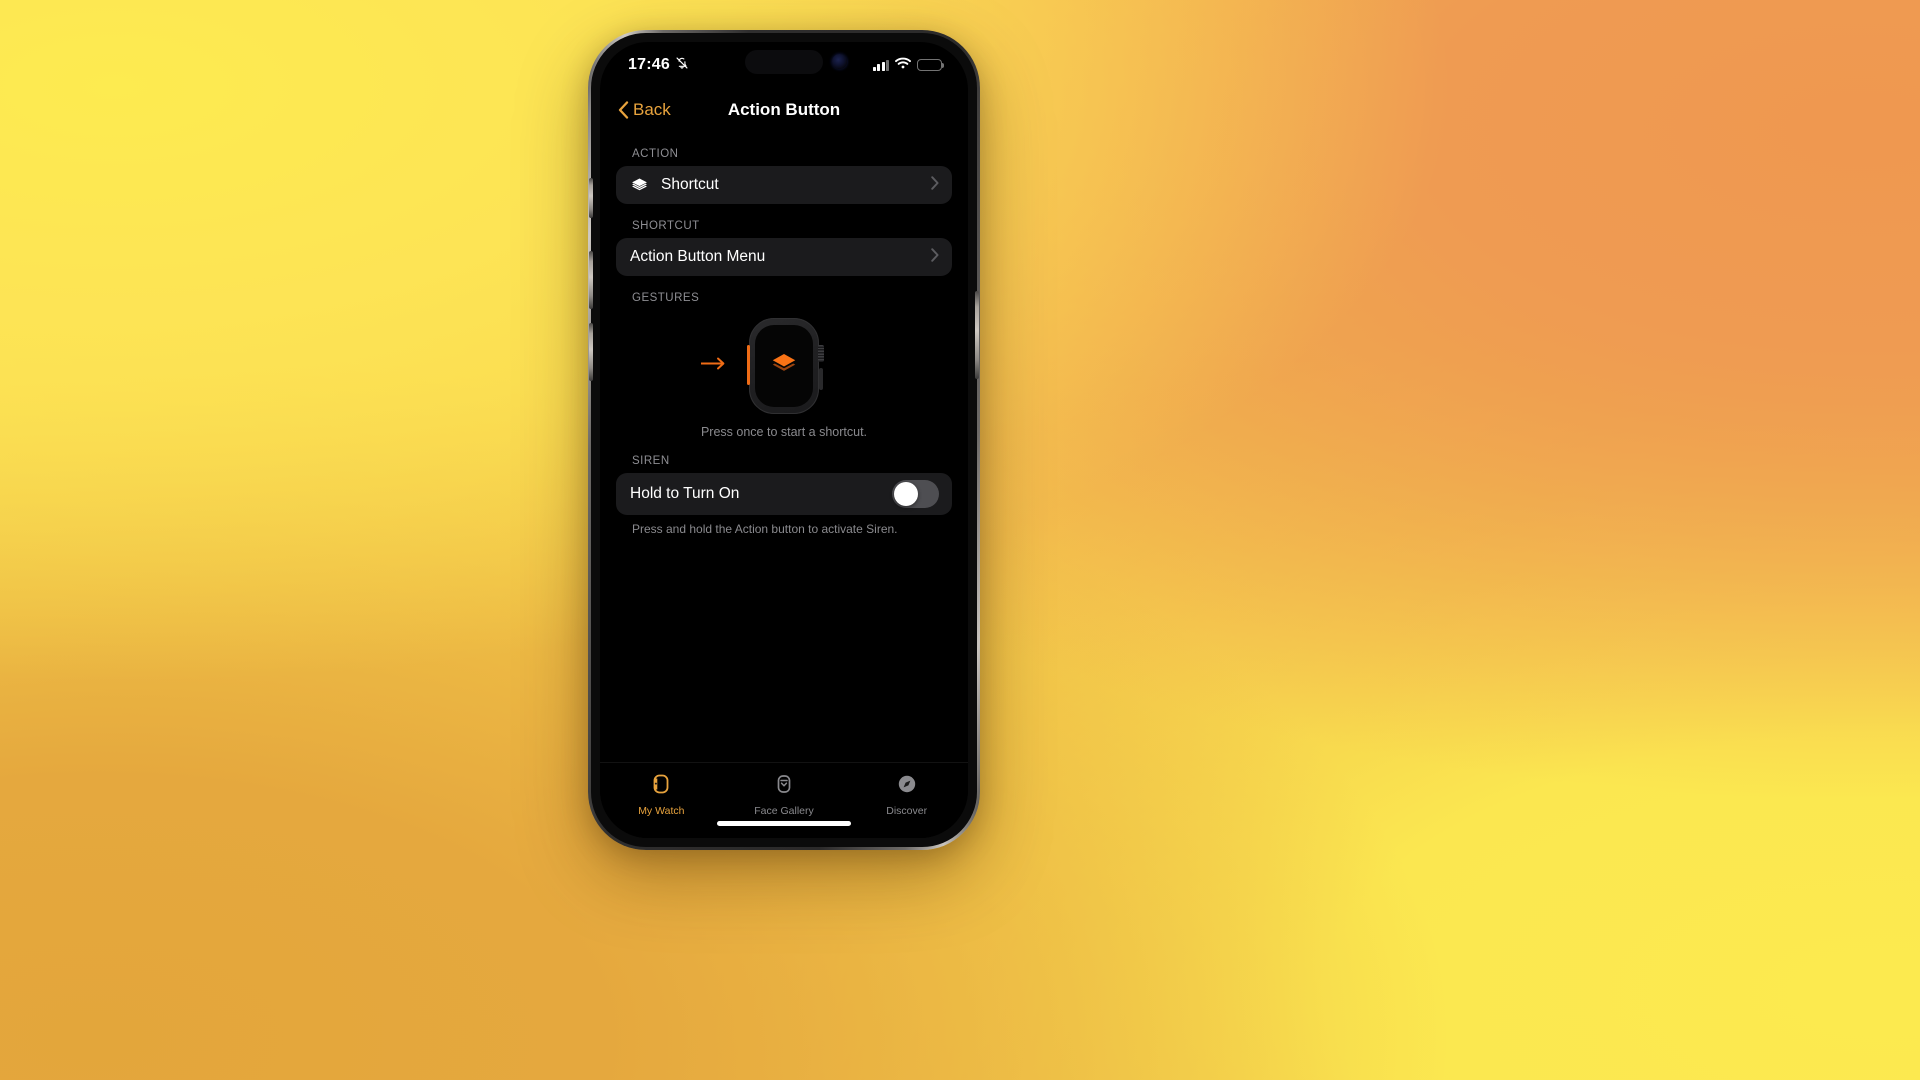 Image resolution: width=1920 pixels, height=1080 pixels. I want to click on wifi-icon, so click(903, 65).